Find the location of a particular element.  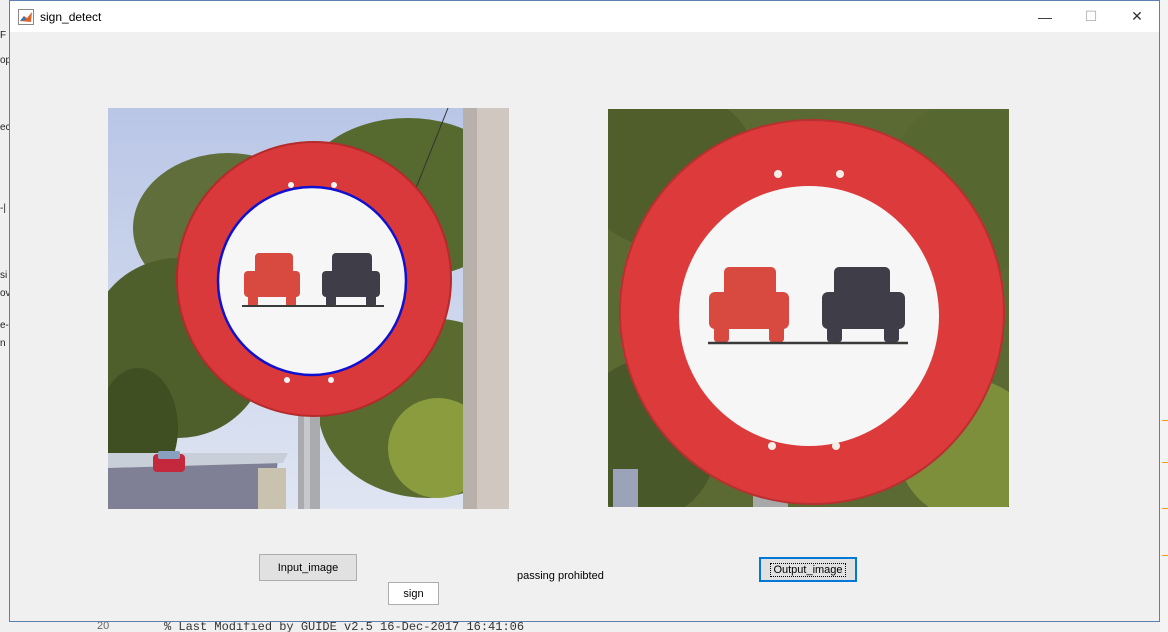

output-image-button: Output_image is located at coordinates (808, 569).